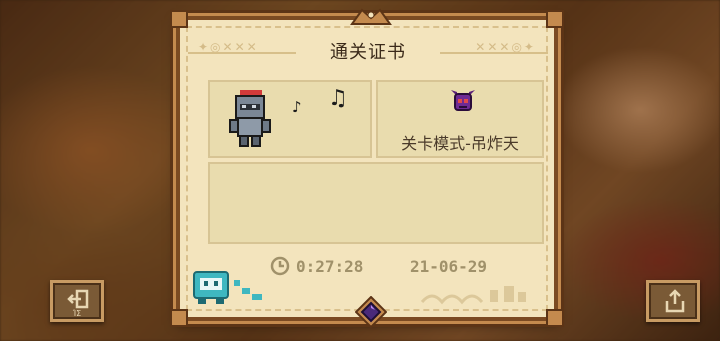 The height and width of the screenshot is (341, 720). What do you see at coordinates (376, 203) in the screenshot?
I see `empty-details-panel` at bounding box center [376, 203].